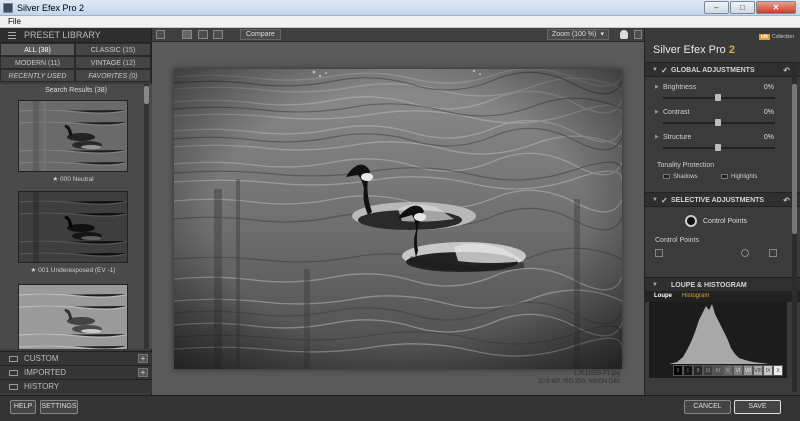  I want to click on tab-loupe: Loupe, so click(663, 296).